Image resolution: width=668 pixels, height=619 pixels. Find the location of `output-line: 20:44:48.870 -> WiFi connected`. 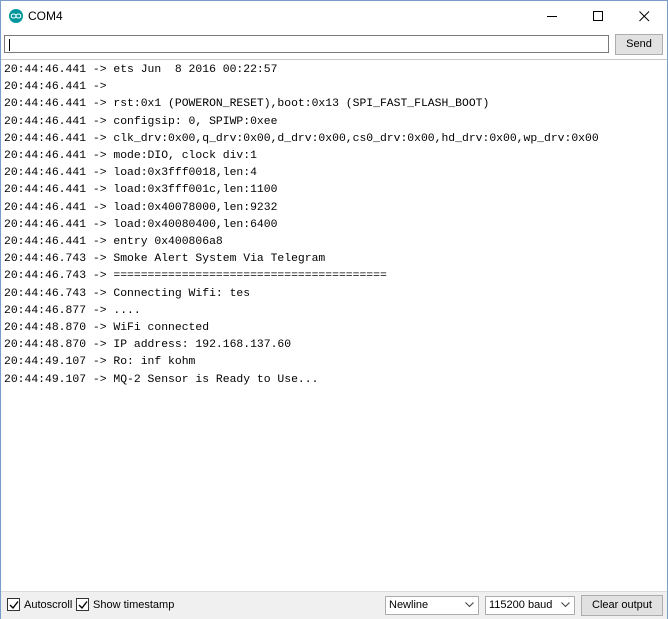

output-line: 20:44:48.870 -> WiFi connected is located at coordinates (107, 328).